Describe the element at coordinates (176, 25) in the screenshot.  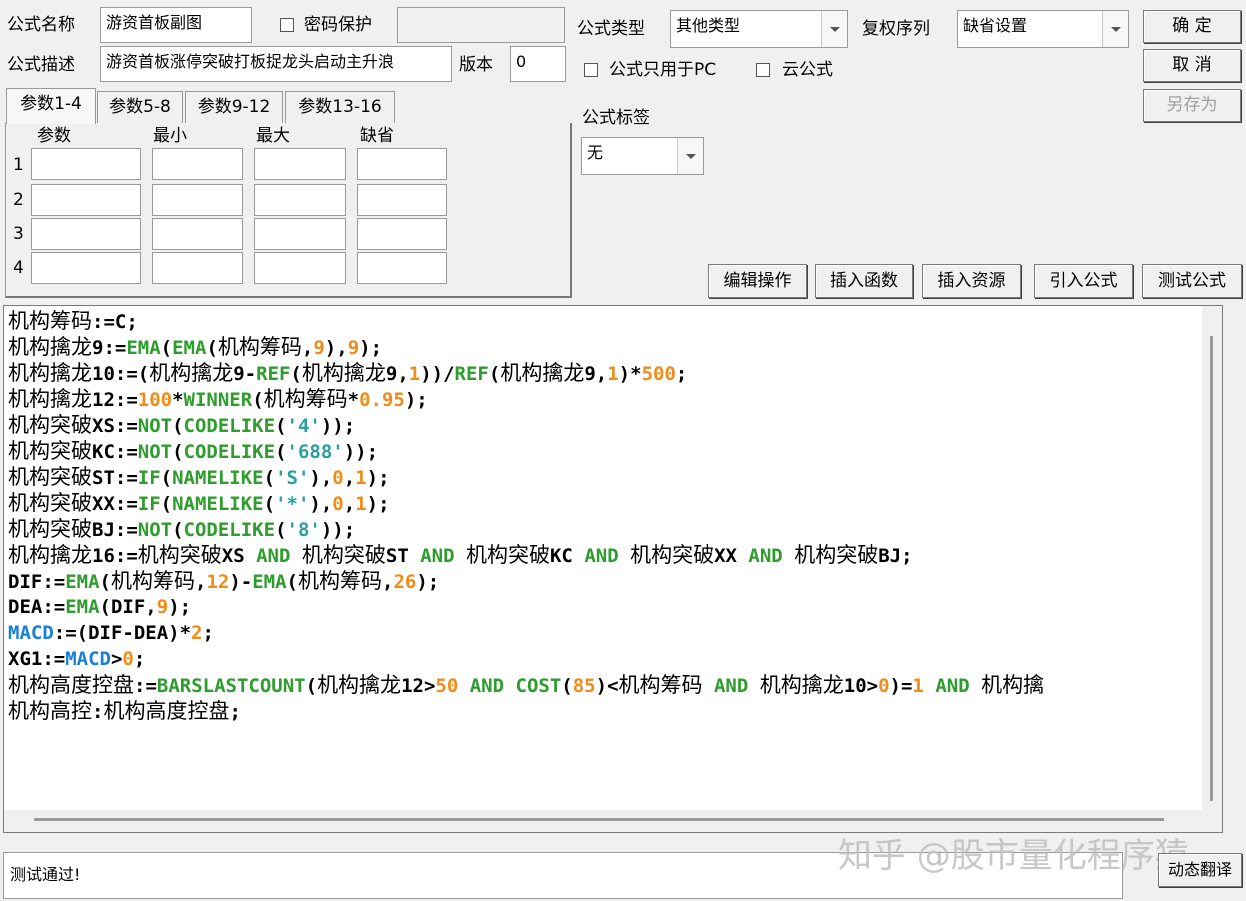
I see `formula-name-input: 游资首板副图` at that location.